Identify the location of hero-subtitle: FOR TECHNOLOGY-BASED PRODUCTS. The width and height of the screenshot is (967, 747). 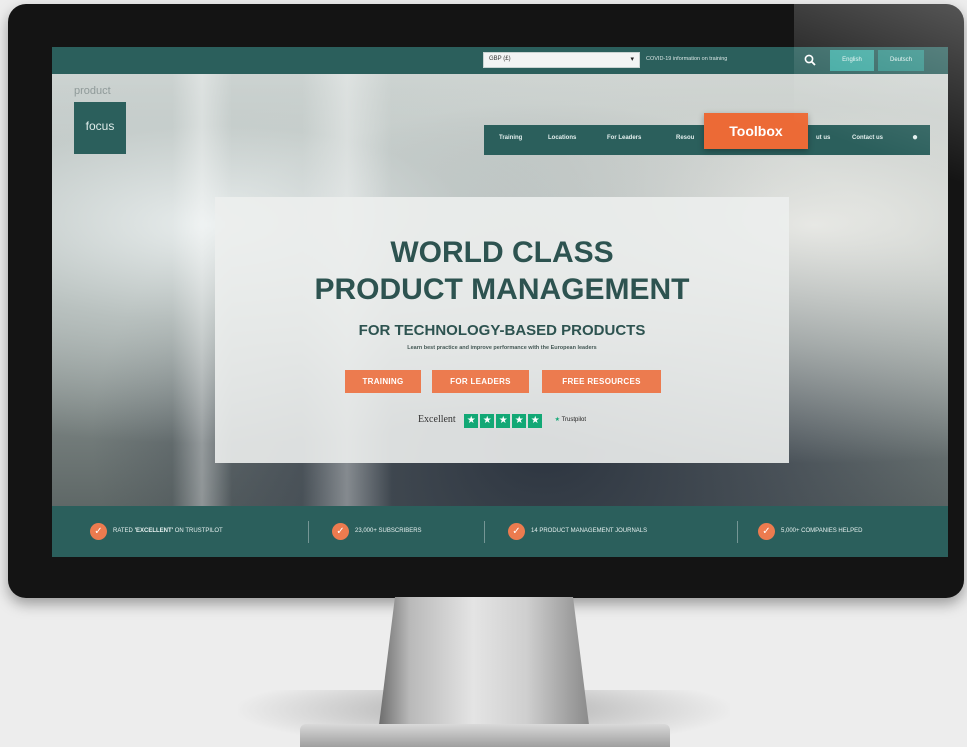
(502, 330).